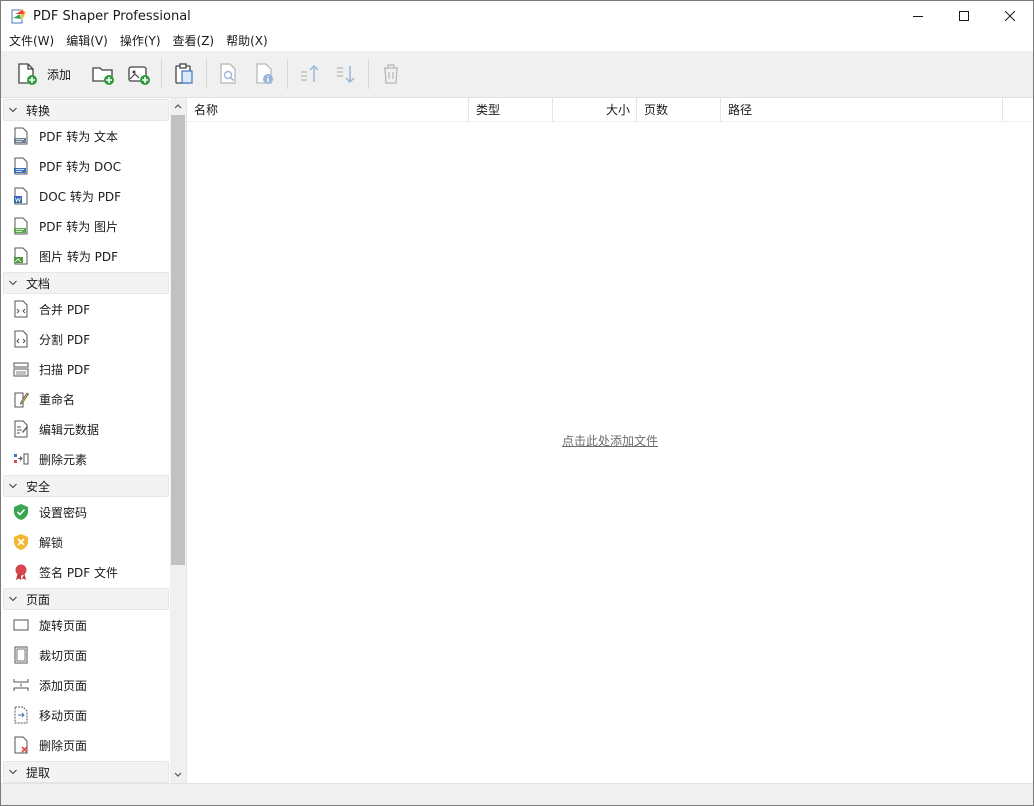 The height and width of the screenshot is (806, 1034). What do you see at coordinates (38, 486) in the screenshot?
I see `section-label: 安全` at bounding box center [38, 486].